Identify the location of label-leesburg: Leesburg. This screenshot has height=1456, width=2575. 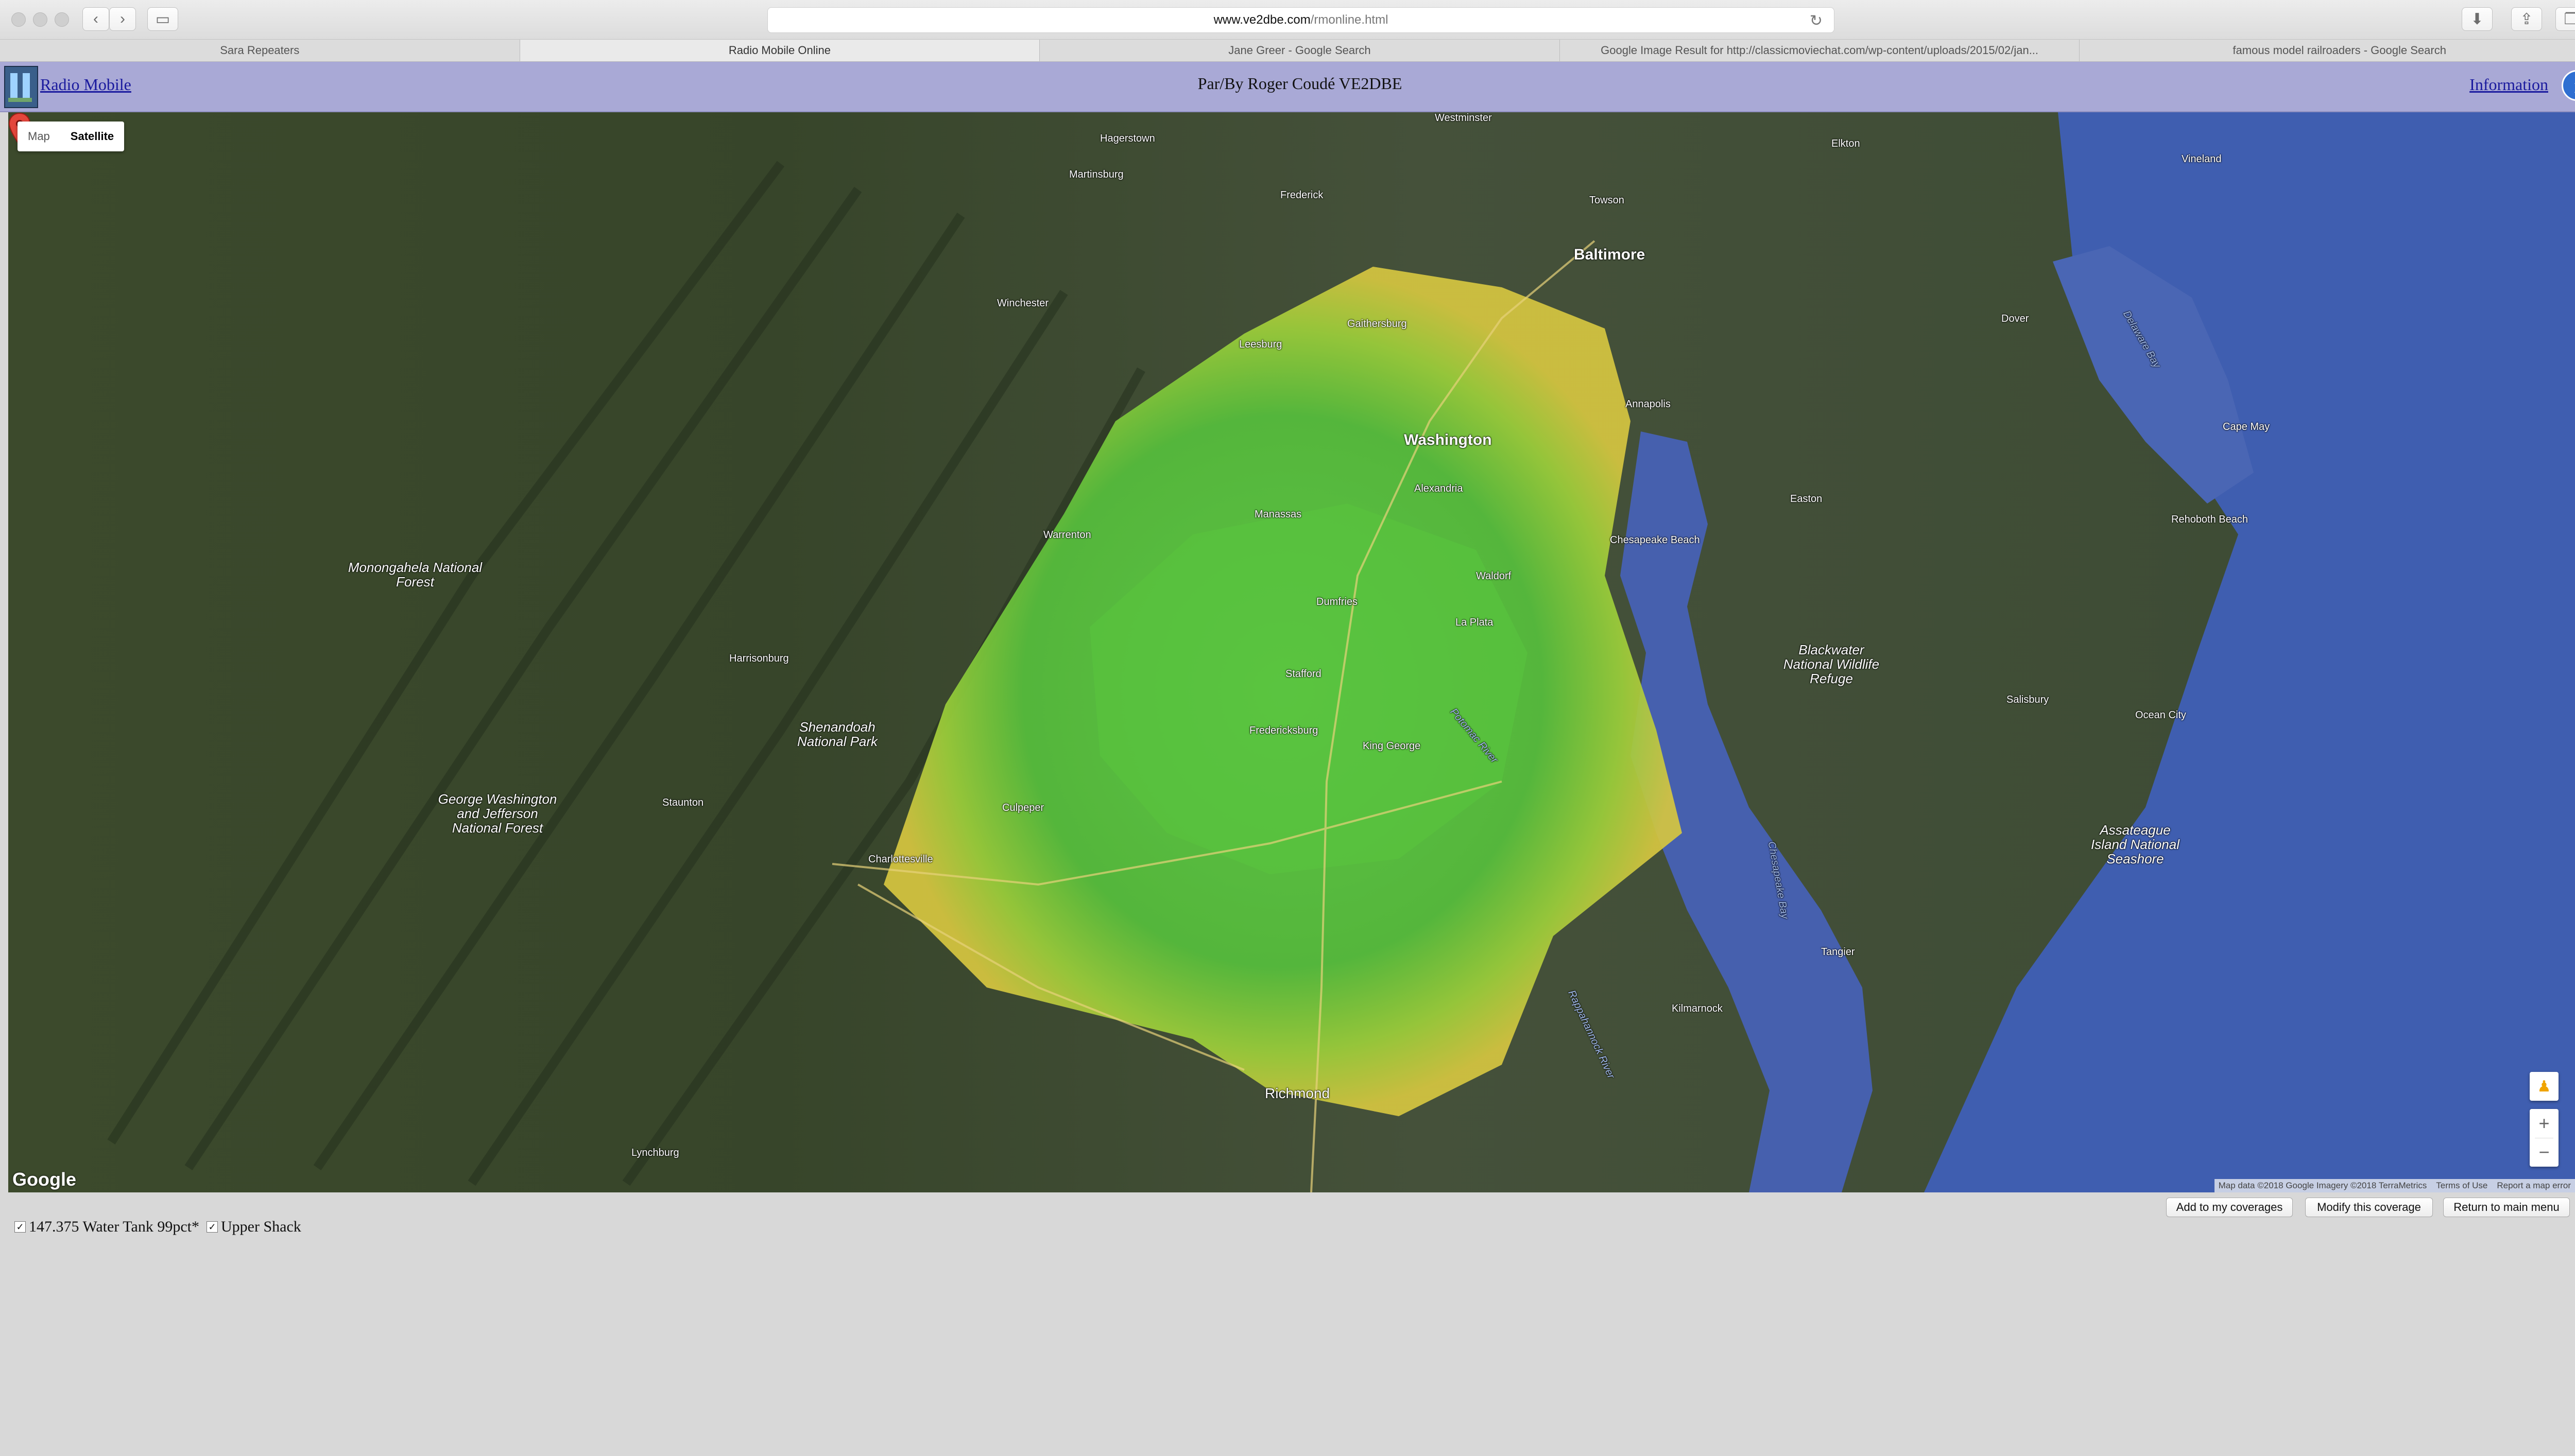
(1260, 344).